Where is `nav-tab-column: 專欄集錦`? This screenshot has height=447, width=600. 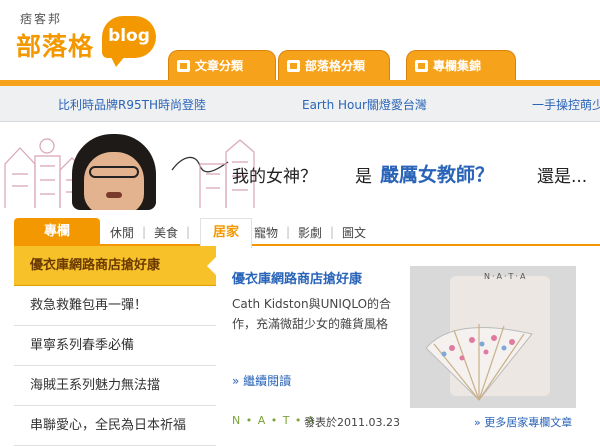 nav-tab-column: 專欄集錦 is located at coordinates (461, 65).